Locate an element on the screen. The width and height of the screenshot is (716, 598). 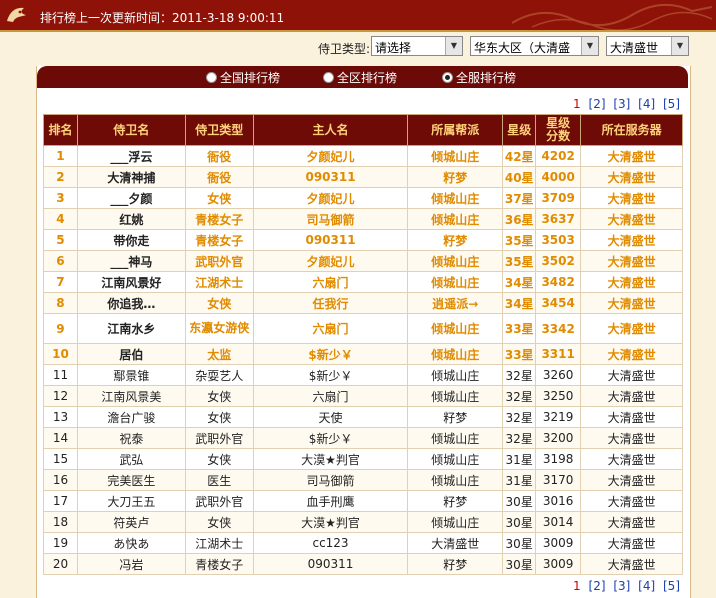
table-row: 10 居伯 太监 $新少￥ 倾城山庄 33星 3311 大清盛世 is located at coordinates (363, 354).